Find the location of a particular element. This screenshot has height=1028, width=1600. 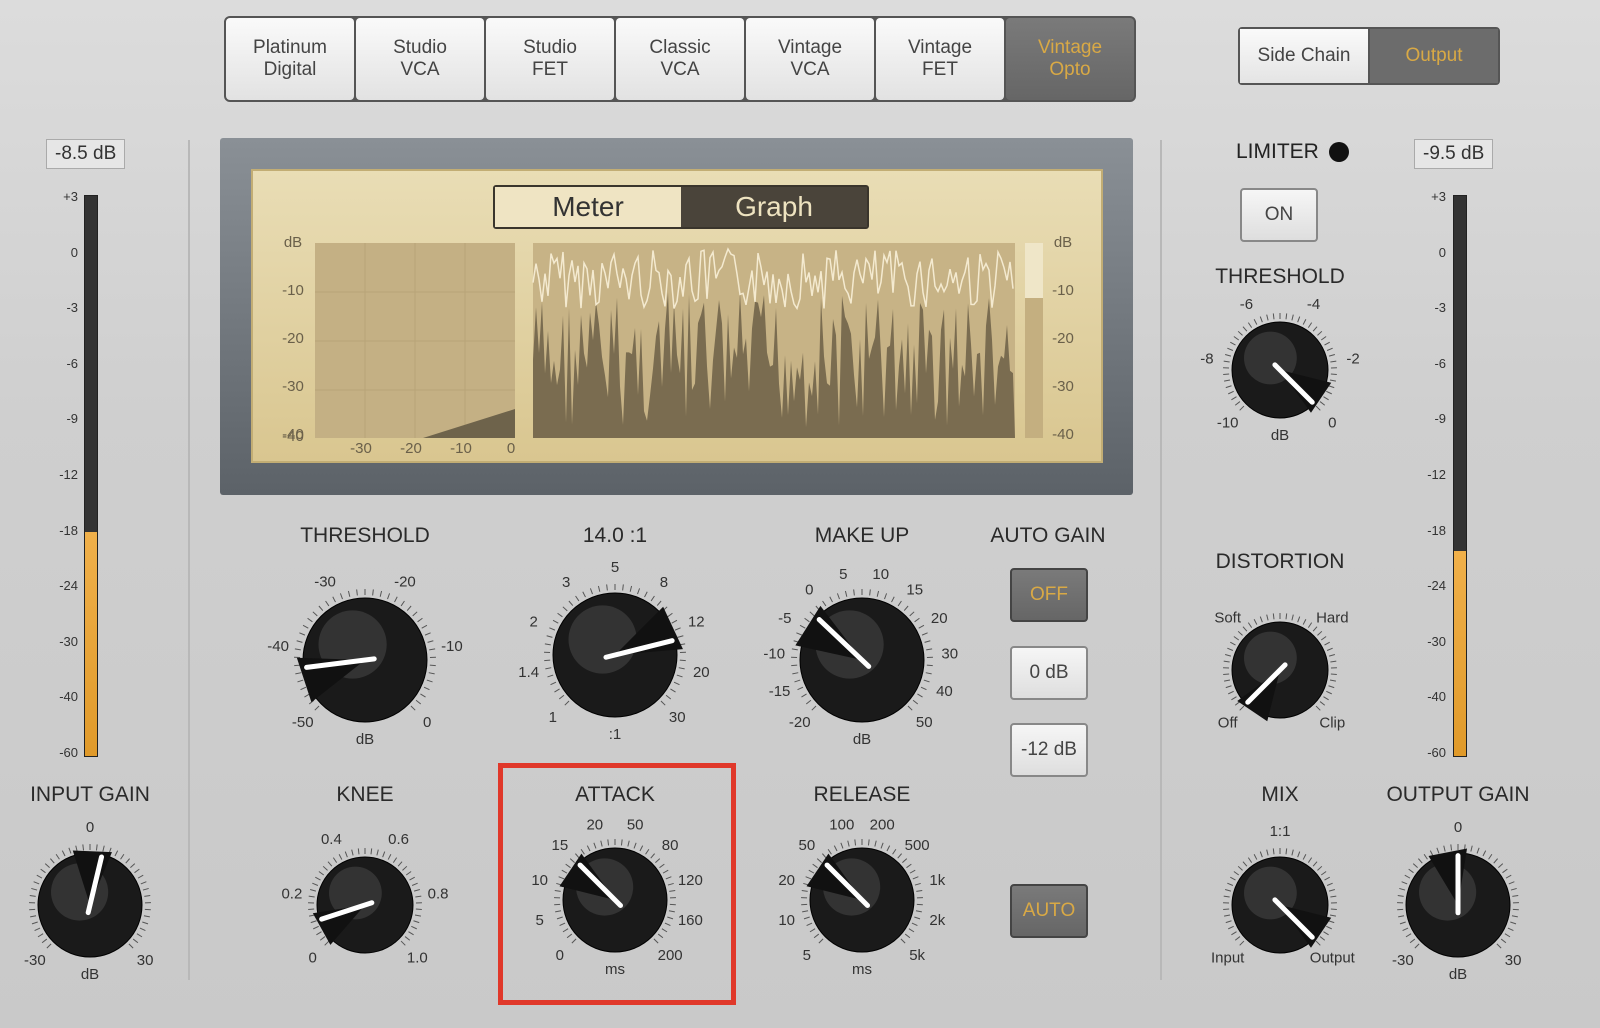

auto-gain-0db-button: 0 dB is located at coordinates (1049, 673).